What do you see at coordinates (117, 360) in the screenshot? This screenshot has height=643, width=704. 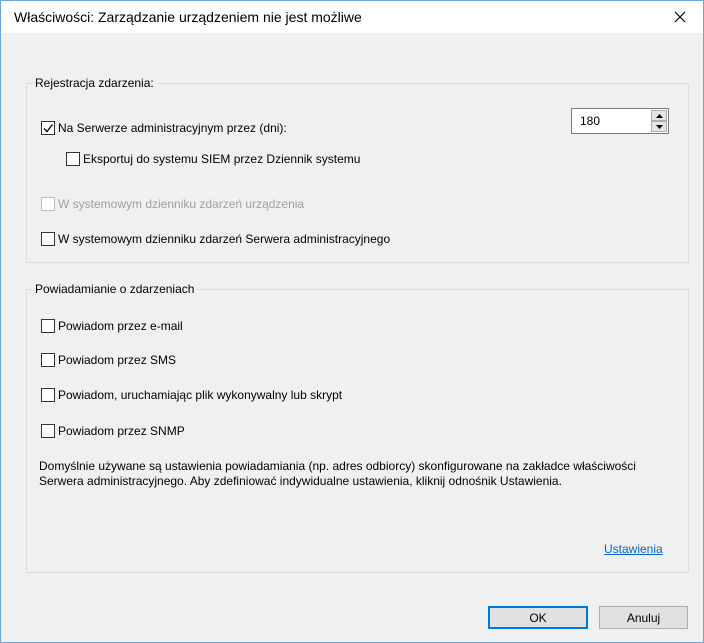 I see `notify-sms-label: Powiadom przez SMS` at bounding box center [117, 360].